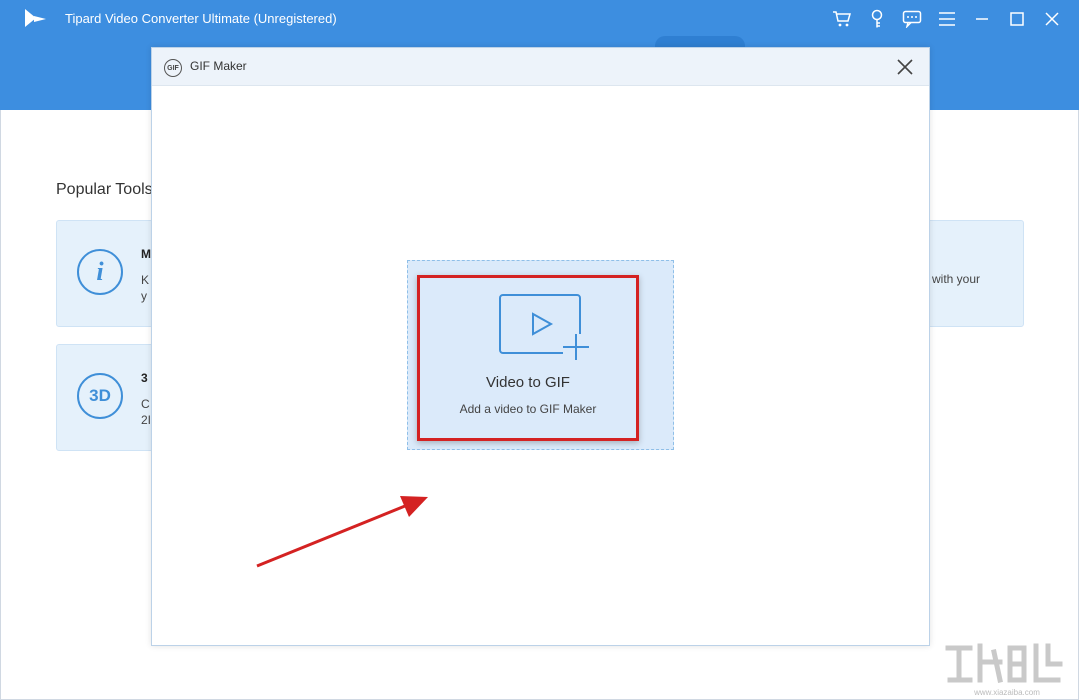  I want to click on 3d-icon: 3D, so click(100, 396).